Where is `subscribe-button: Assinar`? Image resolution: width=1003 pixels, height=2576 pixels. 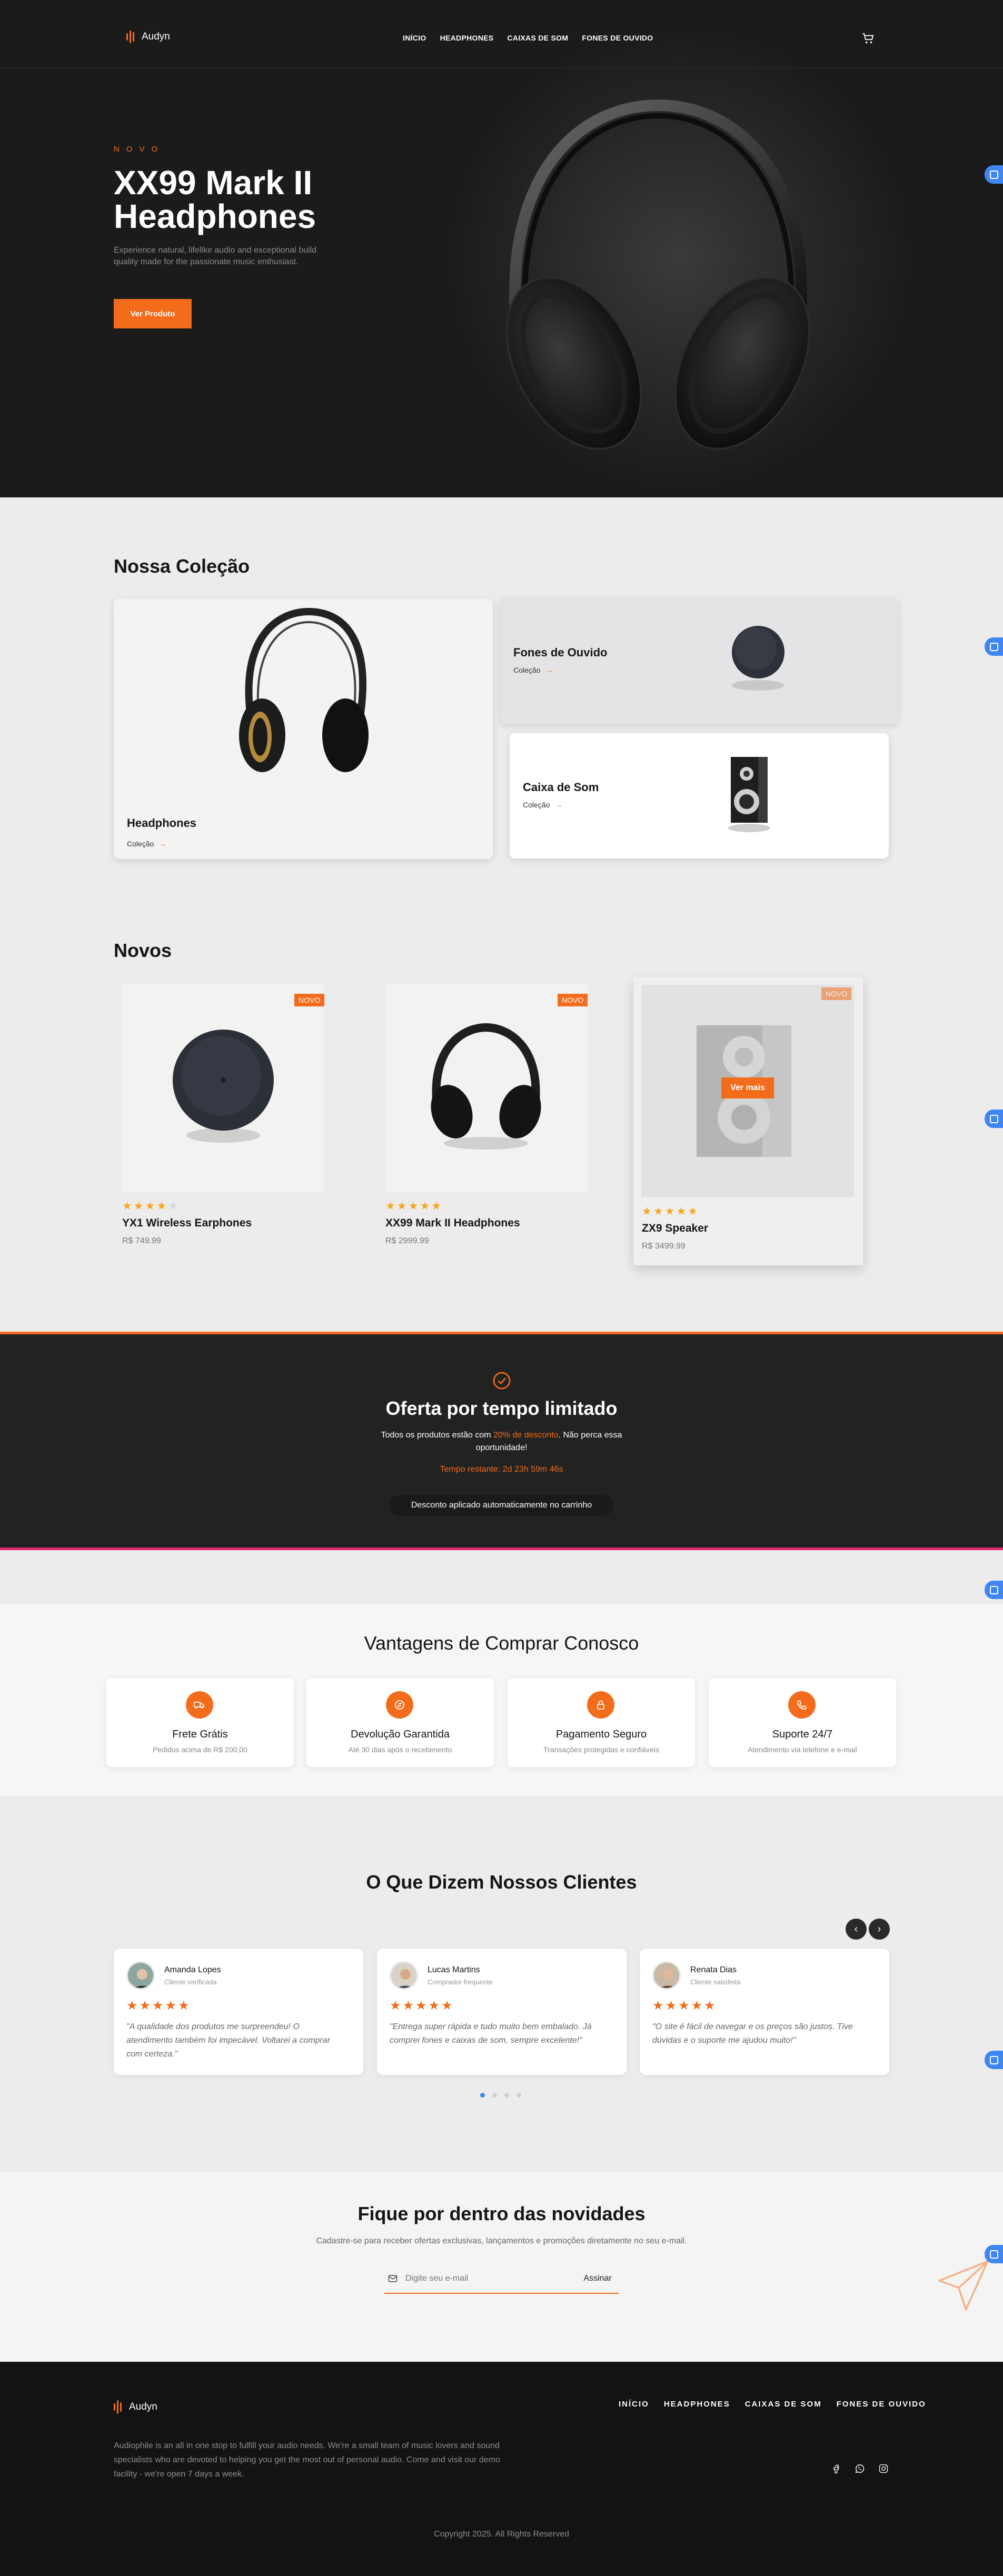 subscribe-button: Assinar is located at coordinates (597, 2279).